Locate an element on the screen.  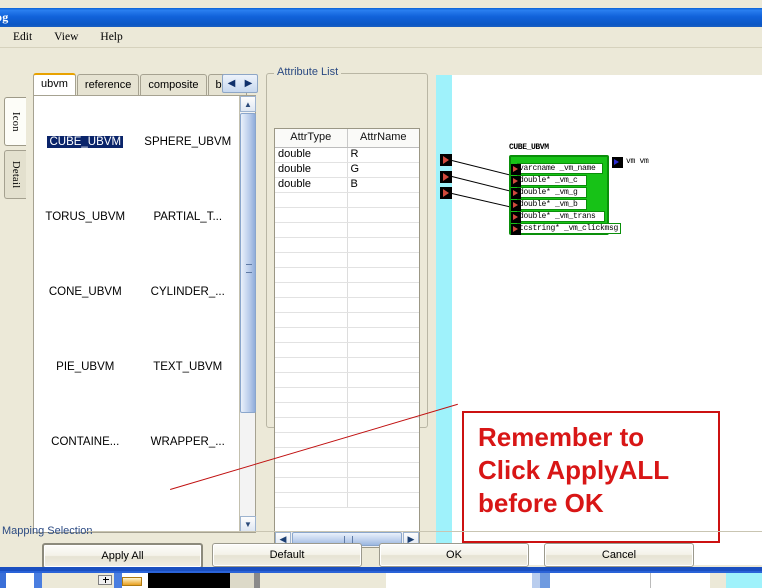
tab-scroll-buttons: ◀ ▶ is located at coordinates (240, 83).